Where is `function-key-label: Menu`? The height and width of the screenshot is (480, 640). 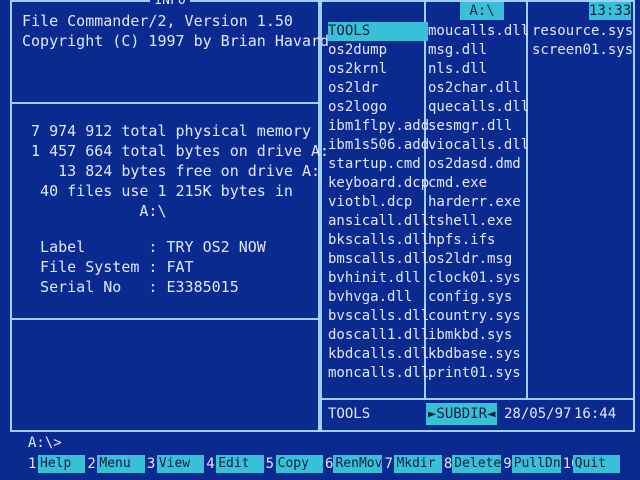 function-key-label: Menu is located at coordinates (121, 464).